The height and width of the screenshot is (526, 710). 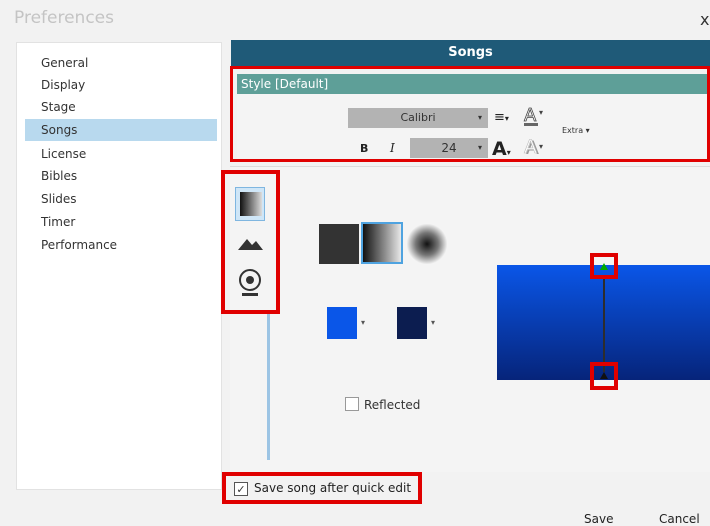 What do you see at coordinates (121, 154) in the screenshot?
I see `sidebar-item-license: License` at bounding box center [121, 154].